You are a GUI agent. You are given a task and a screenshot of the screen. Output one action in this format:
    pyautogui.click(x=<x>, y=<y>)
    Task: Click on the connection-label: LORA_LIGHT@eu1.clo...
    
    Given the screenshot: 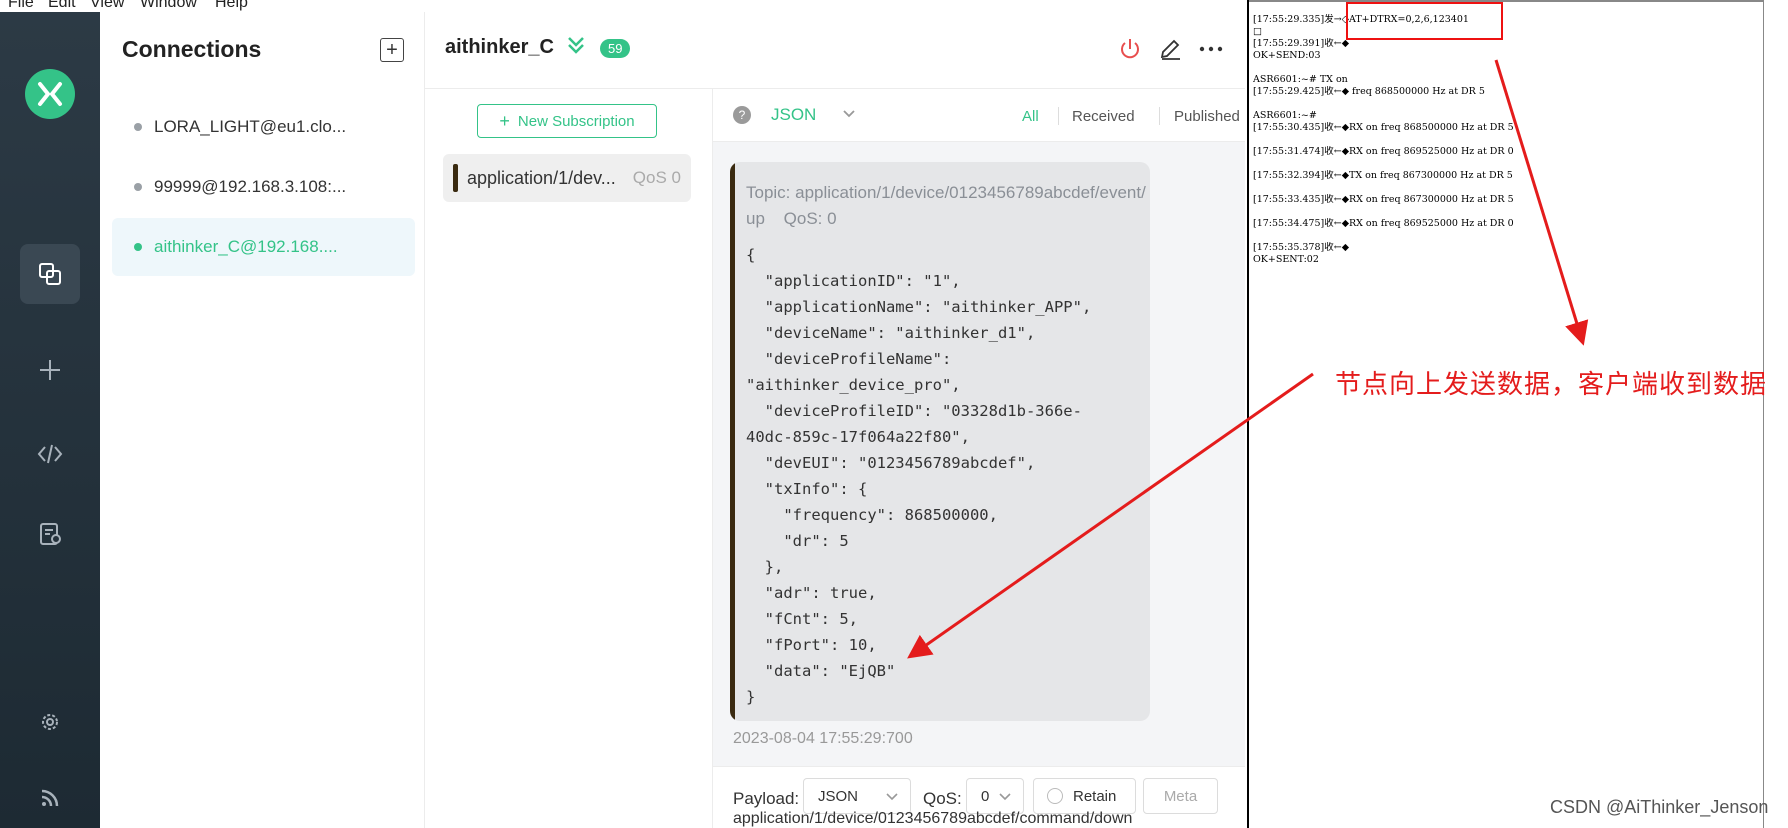 What is the action you would take?
    pyautogui.click(x=250, y=126)
    